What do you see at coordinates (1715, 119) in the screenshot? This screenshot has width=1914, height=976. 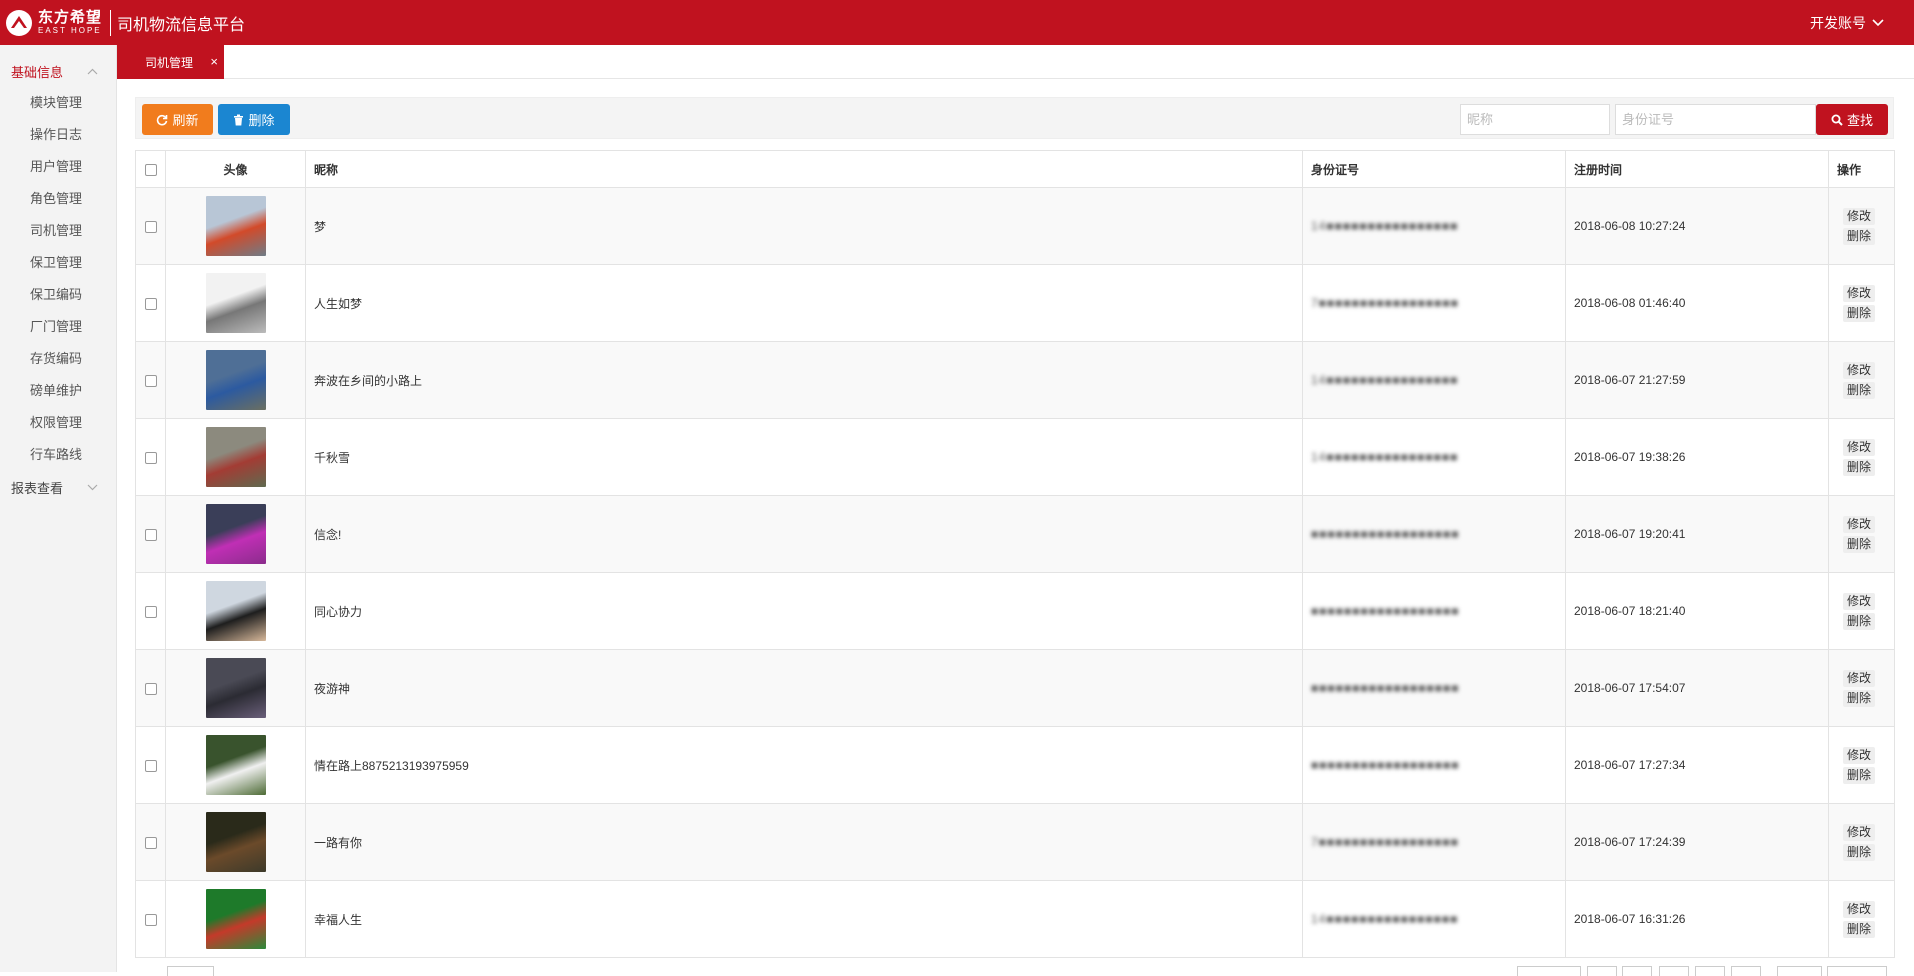 I see `idcard-search-input: 身份证号` at bounding box center [1715, 119].